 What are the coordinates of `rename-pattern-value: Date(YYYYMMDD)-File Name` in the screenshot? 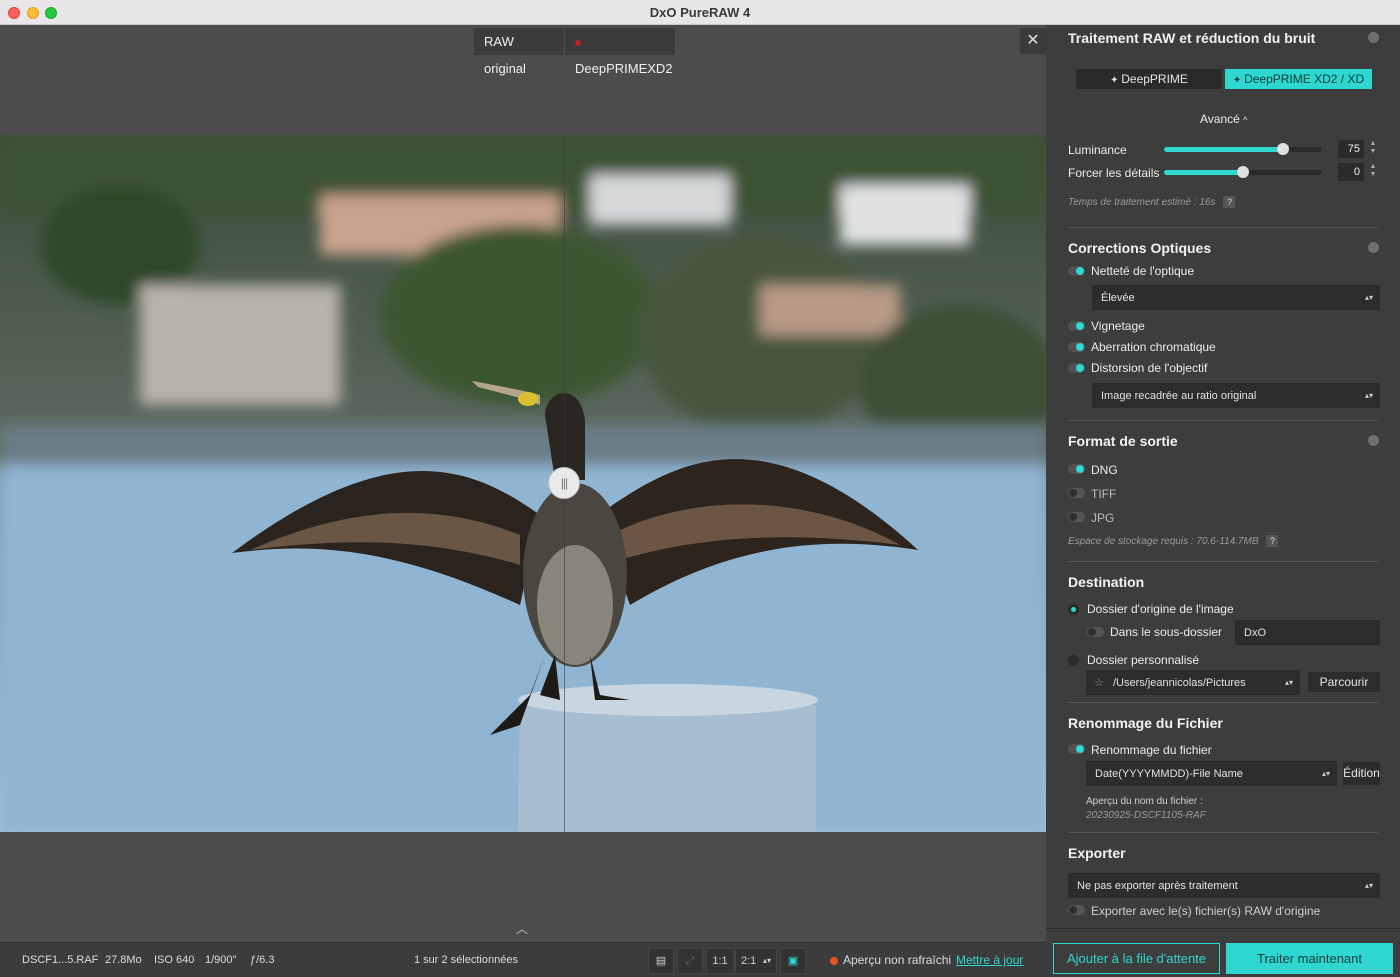 It's located at (1169, 774).